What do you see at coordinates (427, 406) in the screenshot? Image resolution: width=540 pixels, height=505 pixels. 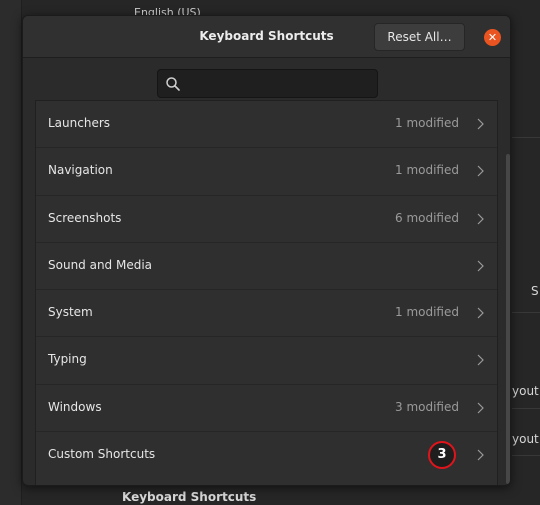 I see `category-status: 3 modified` at bounding box center [427, 406].